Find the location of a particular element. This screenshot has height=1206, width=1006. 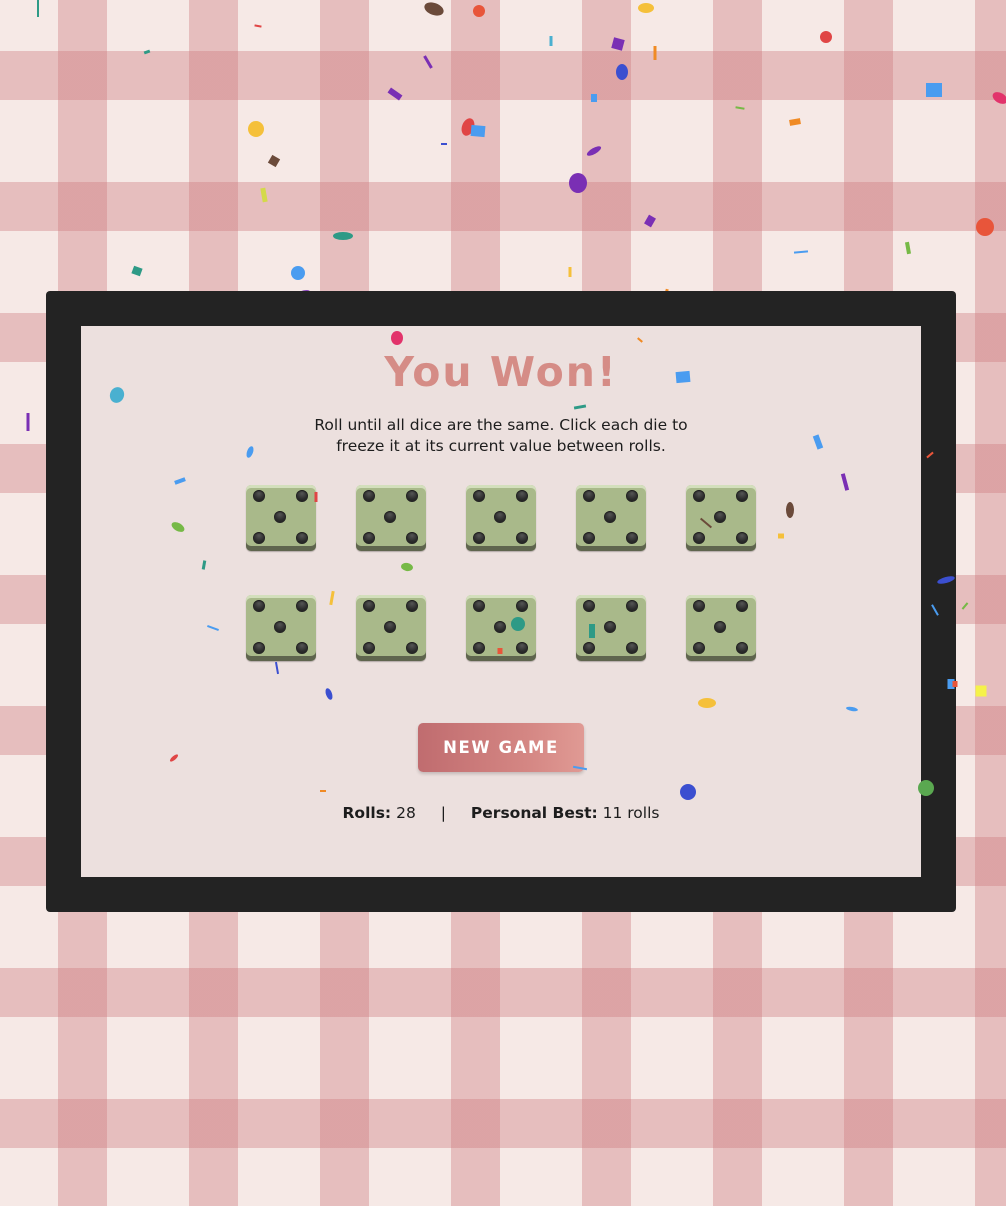

new-game-button: NEW GAME is located at coordinates (501, 747).